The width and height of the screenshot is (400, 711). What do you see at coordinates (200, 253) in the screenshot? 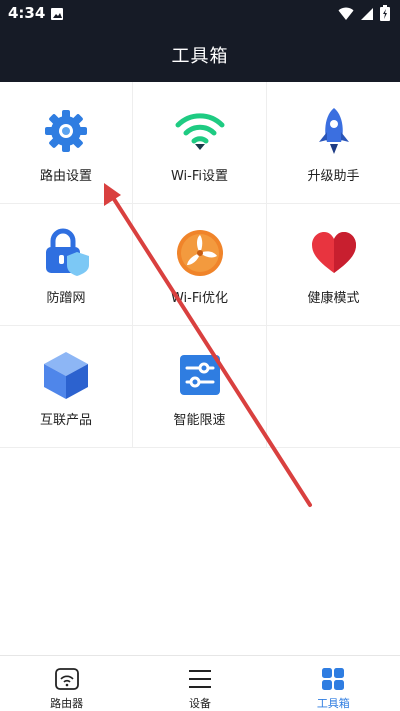
I see `fan-icon` at bounding box center [200, 253].